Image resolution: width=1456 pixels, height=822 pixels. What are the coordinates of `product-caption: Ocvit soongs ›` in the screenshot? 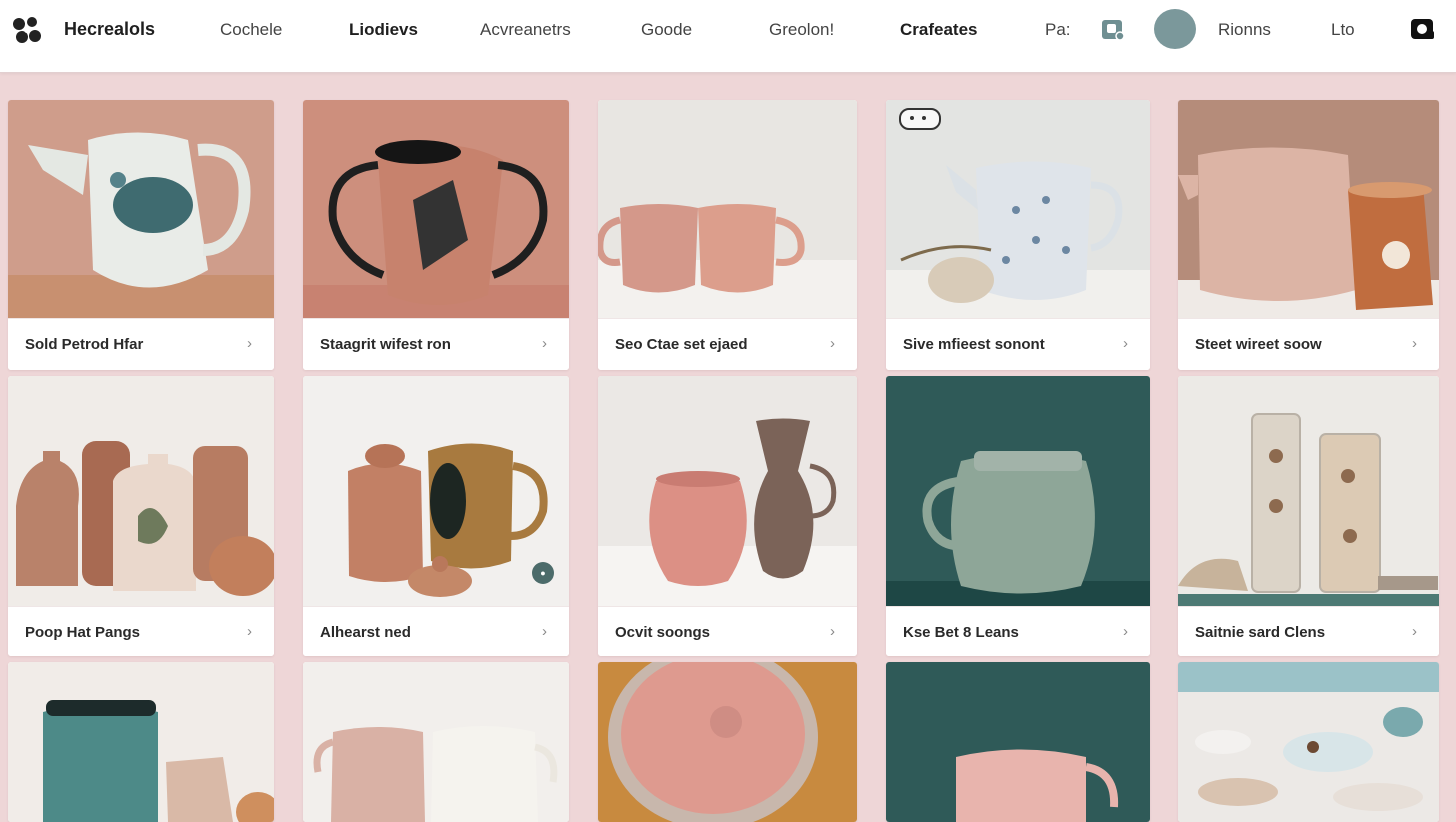 It's located at (727, 631).